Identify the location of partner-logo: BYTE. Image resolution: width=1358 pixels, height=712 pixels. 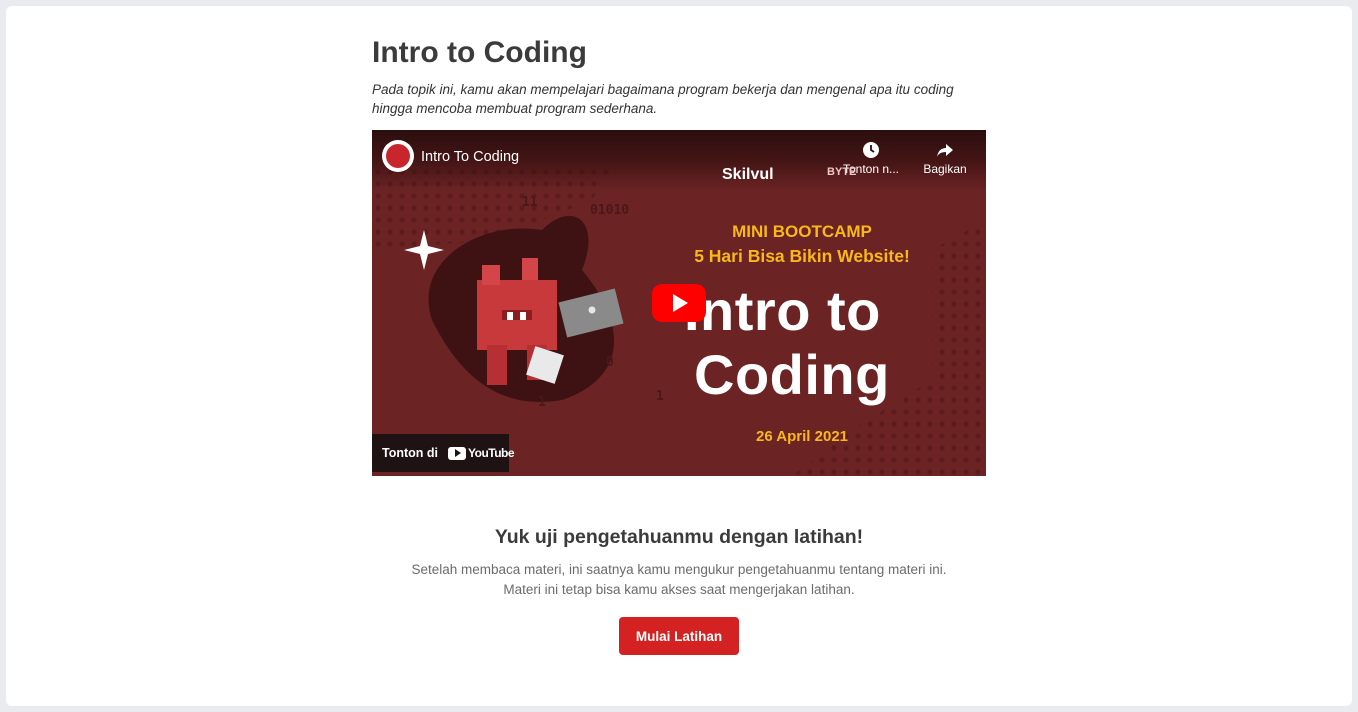
(842, 172).